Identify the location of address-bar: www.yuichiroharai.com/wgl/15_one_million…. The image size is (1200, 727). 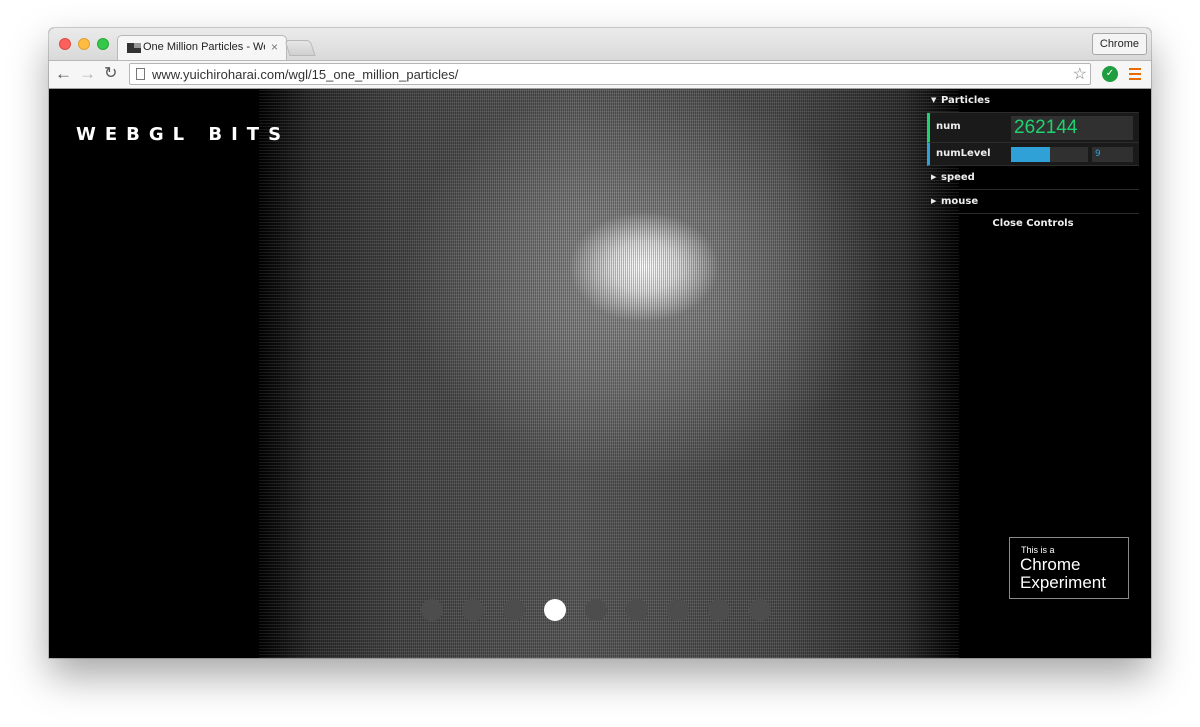
(610, 74).